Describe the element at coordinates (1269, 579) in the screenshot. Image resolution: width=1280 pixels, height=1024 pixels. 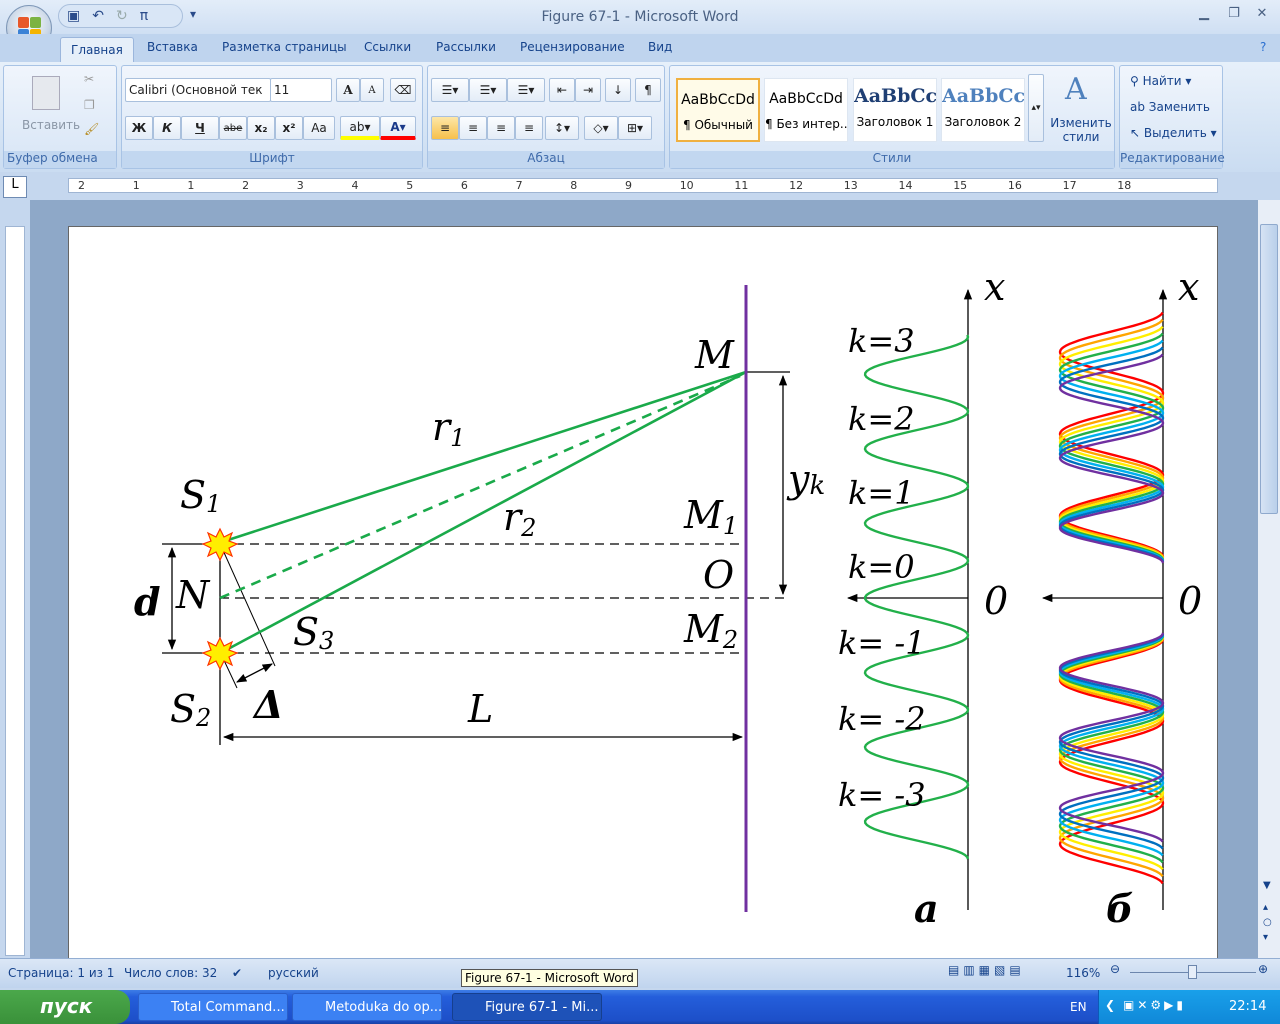
I see `vertical-scrollbar: ▼ ▴ ○ ▾` at that location.